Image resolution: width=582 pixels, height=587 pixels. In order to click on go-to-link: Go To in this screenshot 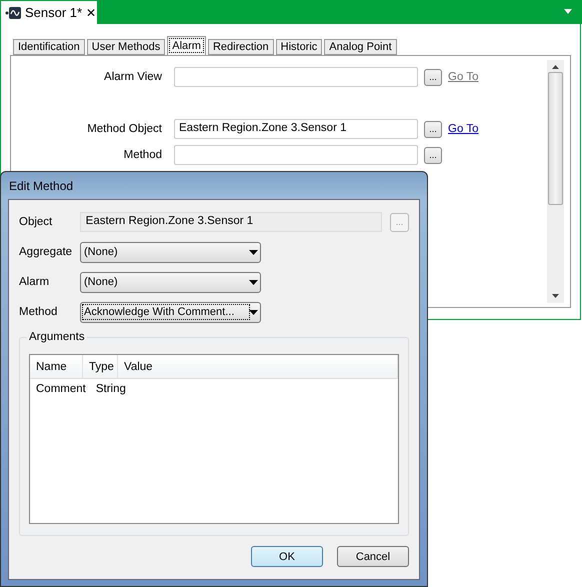, I will do `click(463, 129)`.